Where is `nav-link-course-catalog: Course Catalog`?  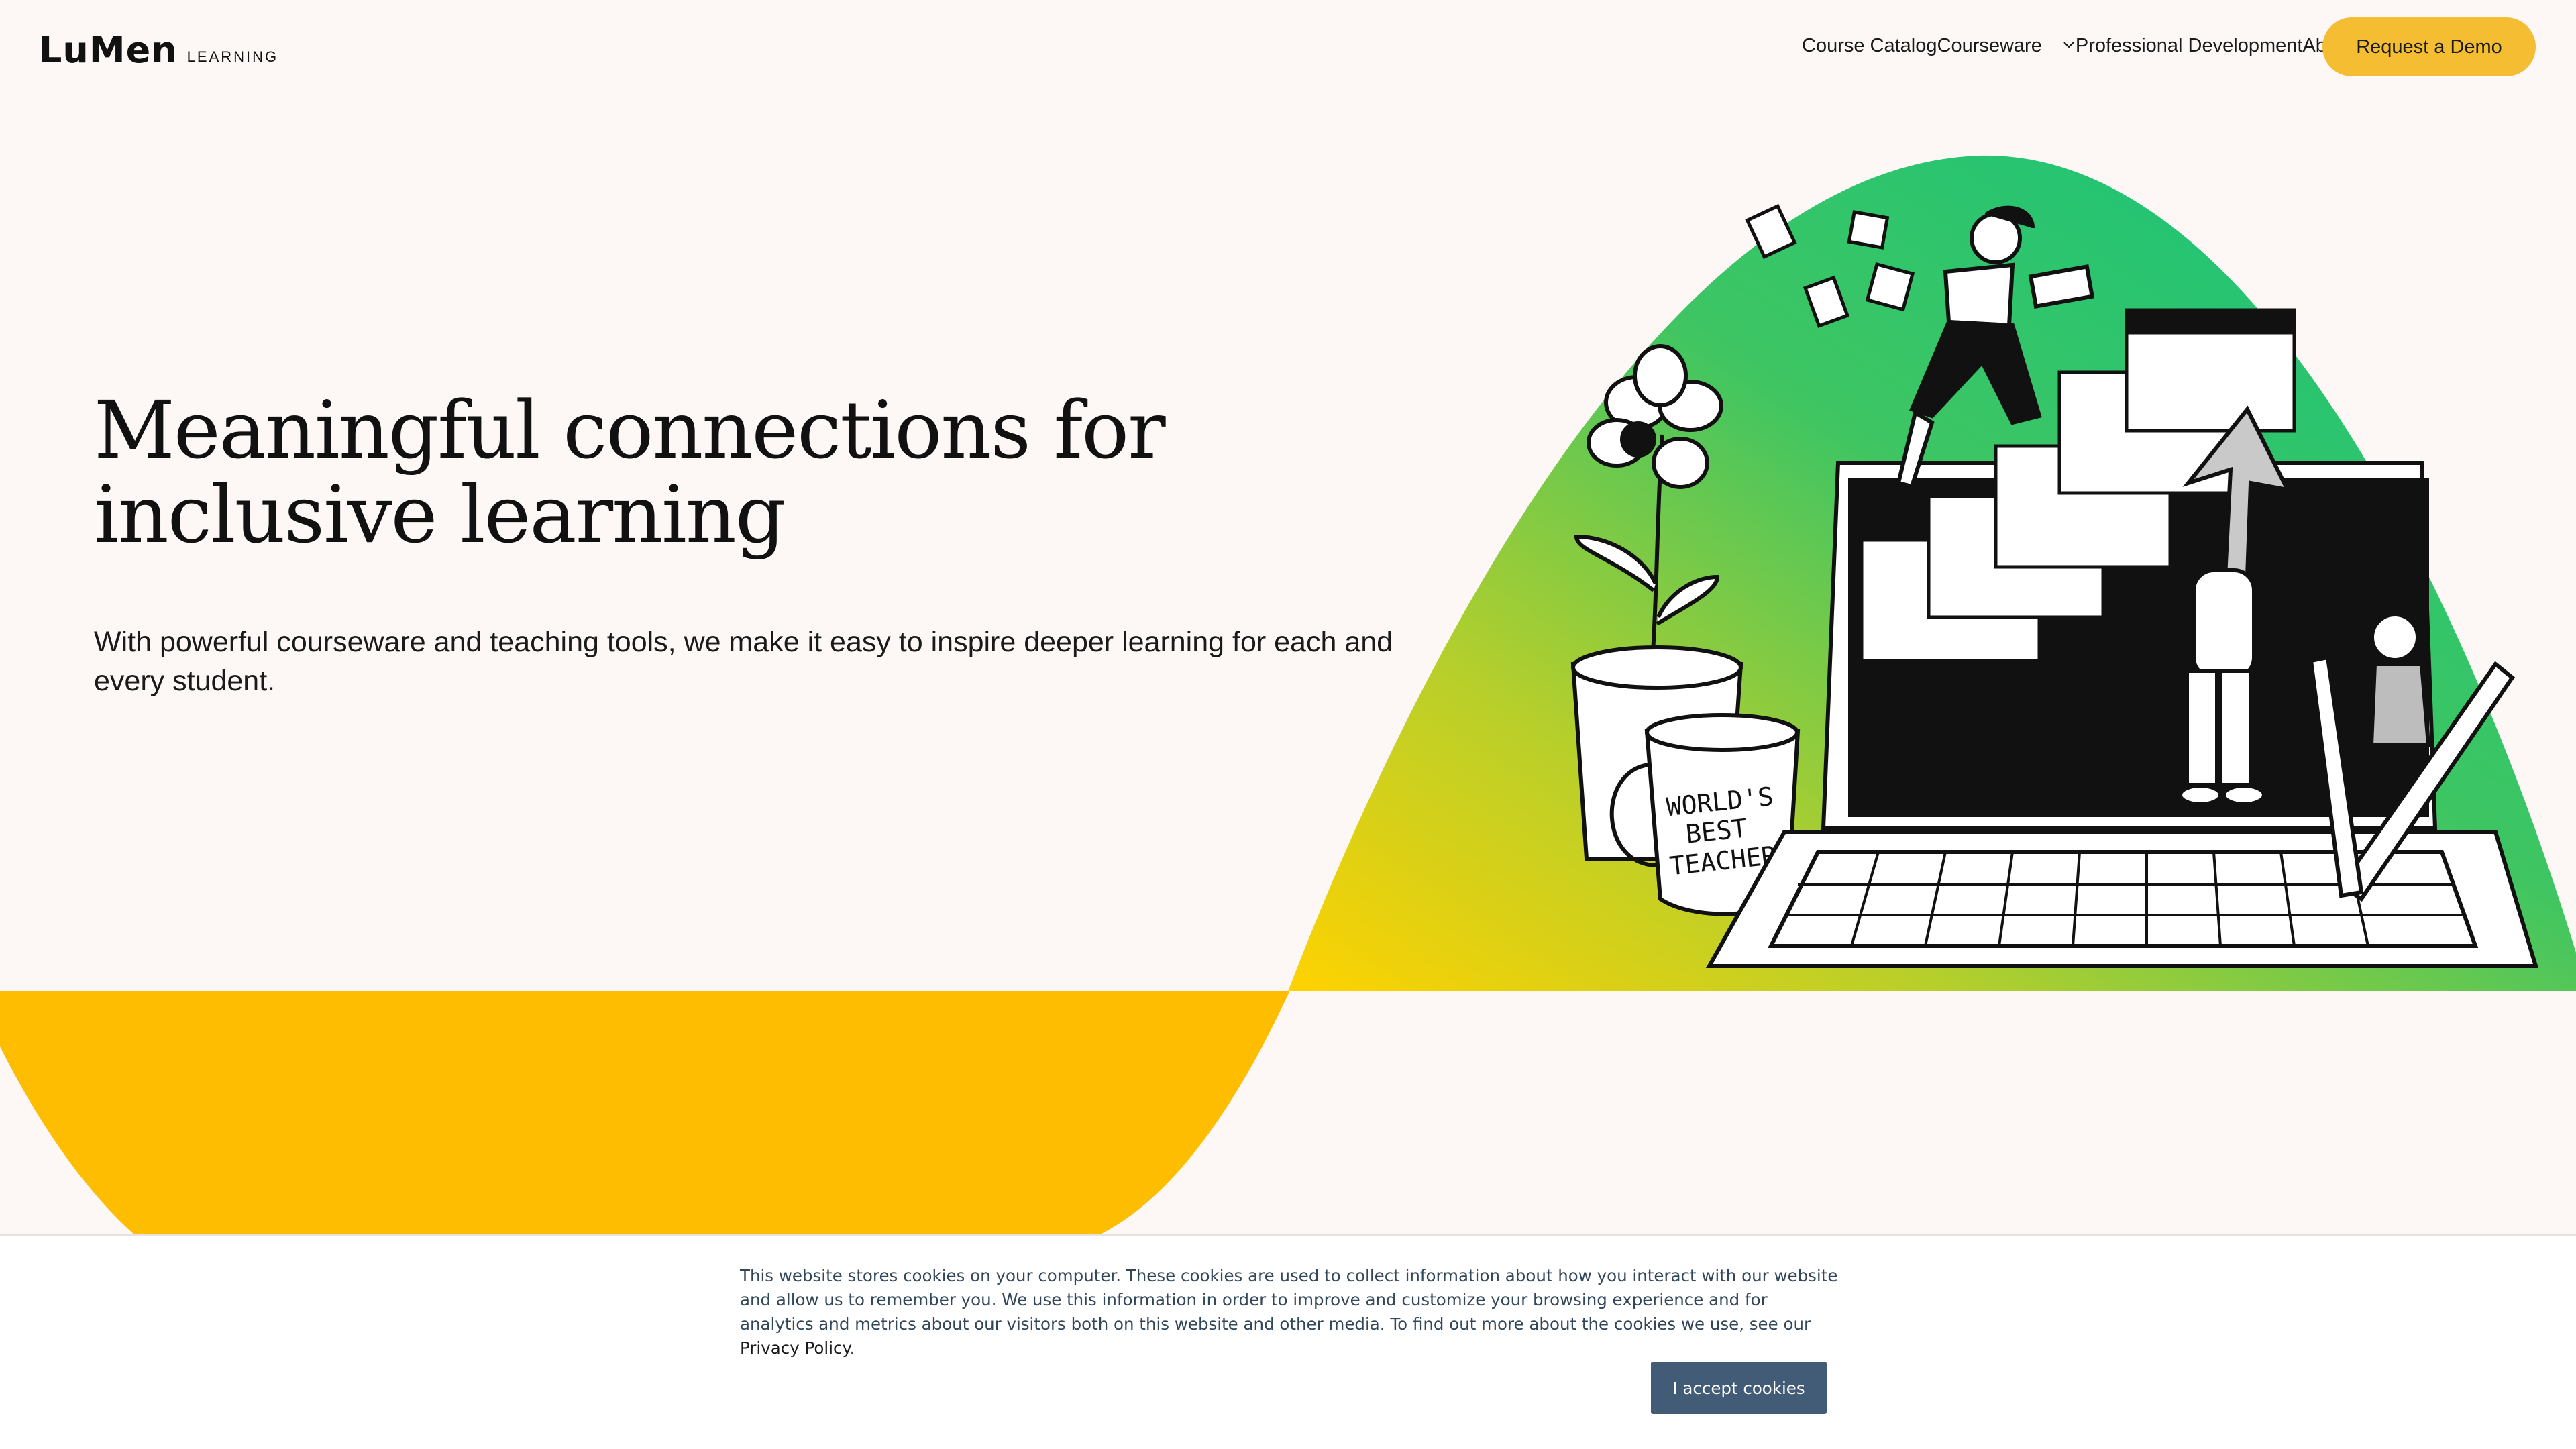 nav-link-course-catalog: Course Catalog is located at coordinates (1869, 46).